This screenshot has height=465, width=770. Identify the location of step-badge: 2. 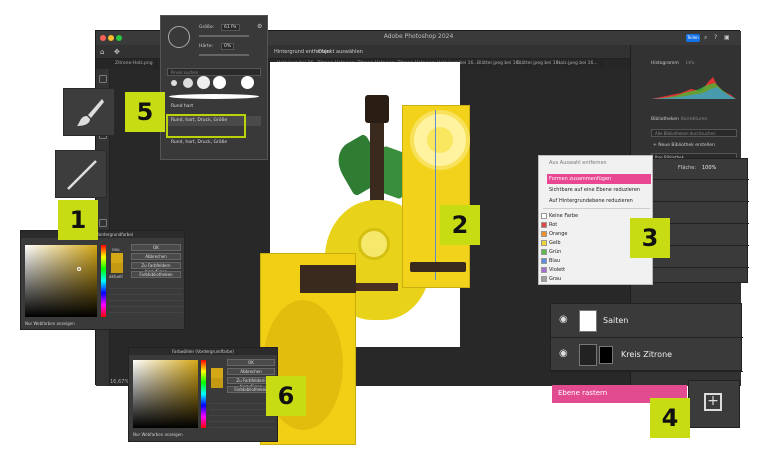
(460, 225).